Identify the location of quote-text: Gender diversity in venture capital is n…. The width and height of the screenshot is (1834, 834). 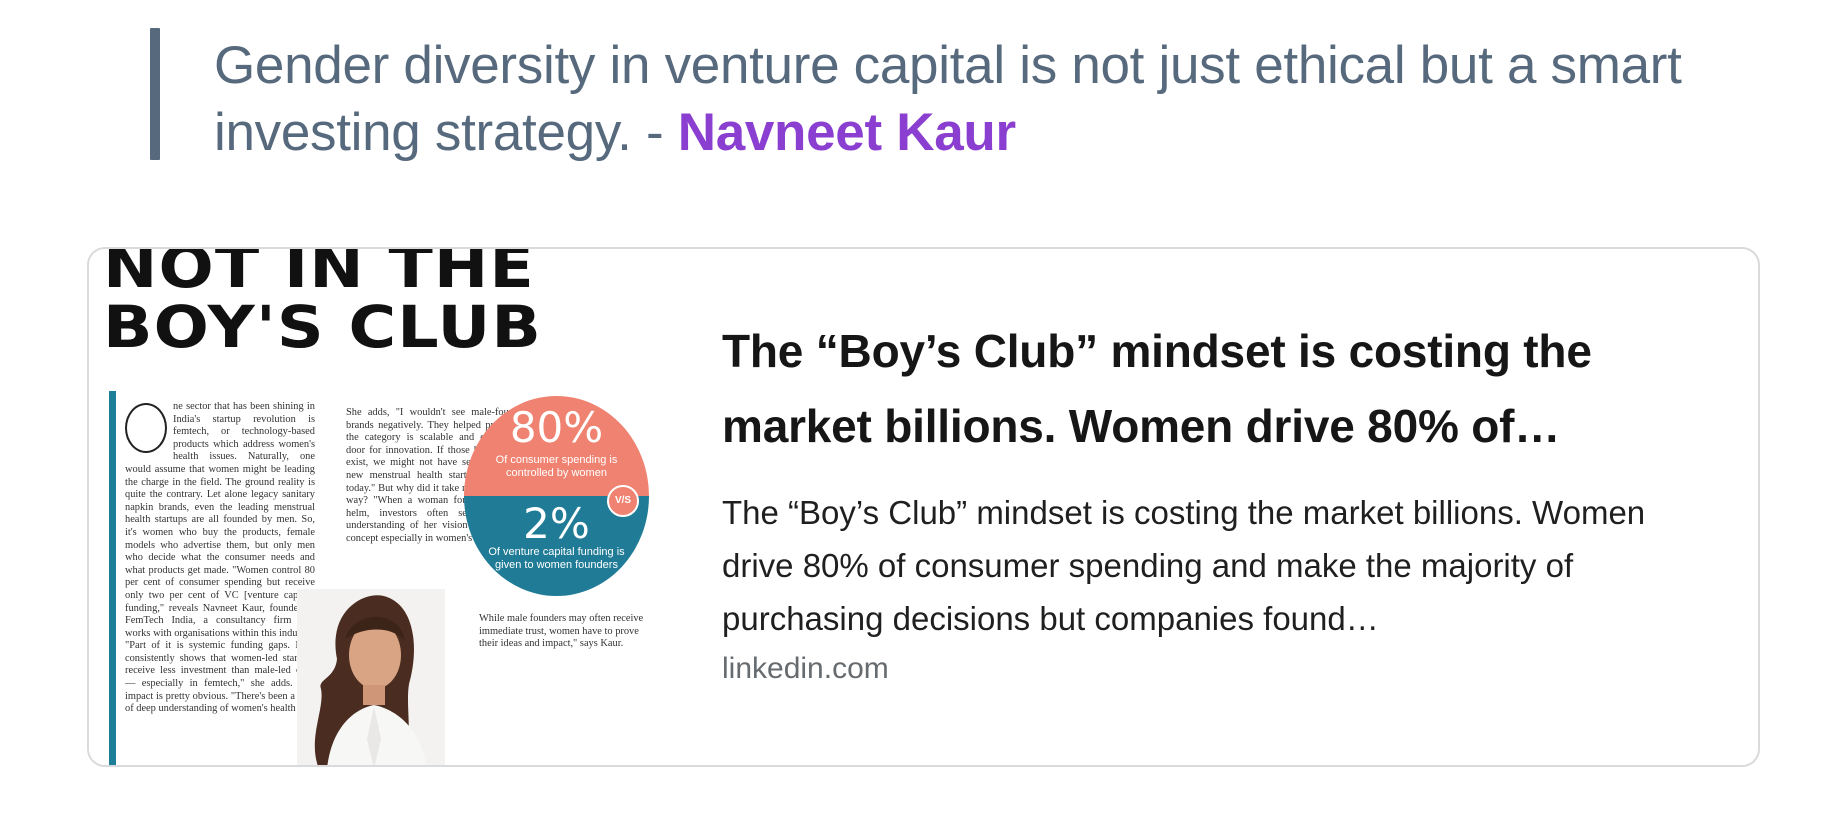
(984, 99).